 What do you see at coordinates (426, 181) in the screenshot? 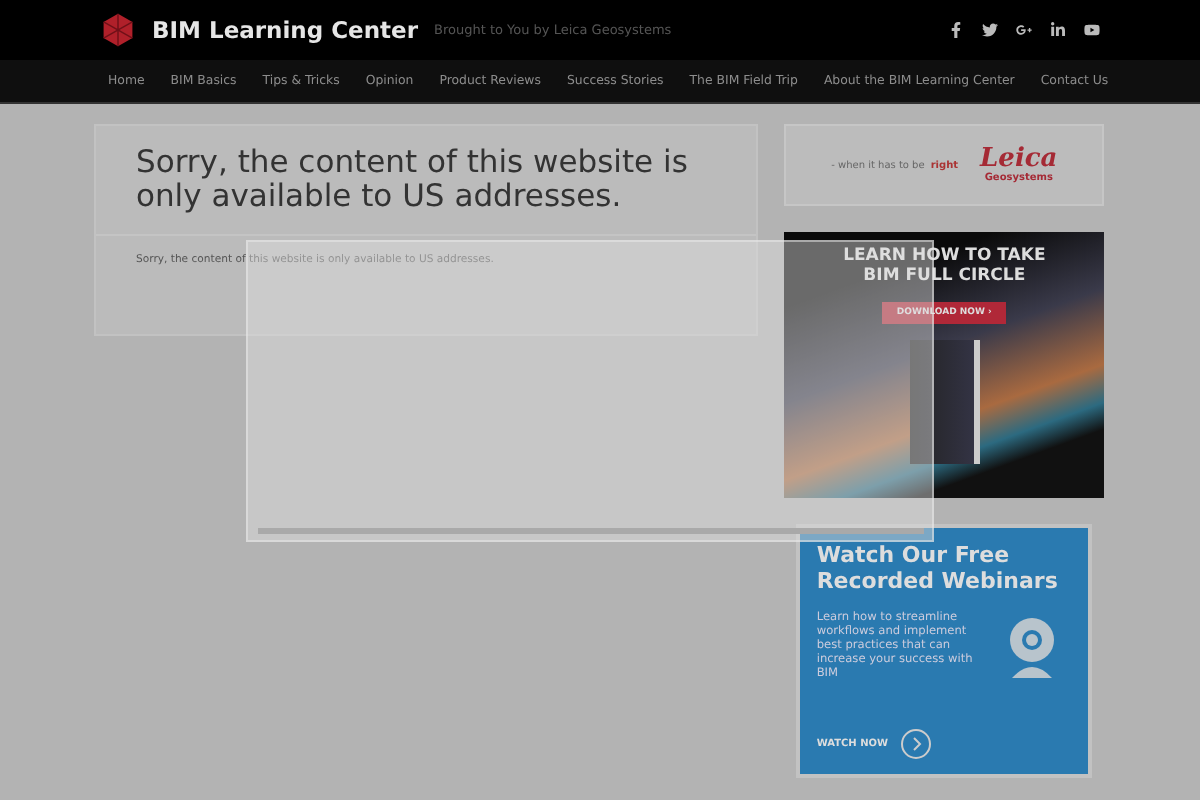
I see `page-heading: Sorry, the content of this website is only available to US addresses.` at bounding box center [426, 181].